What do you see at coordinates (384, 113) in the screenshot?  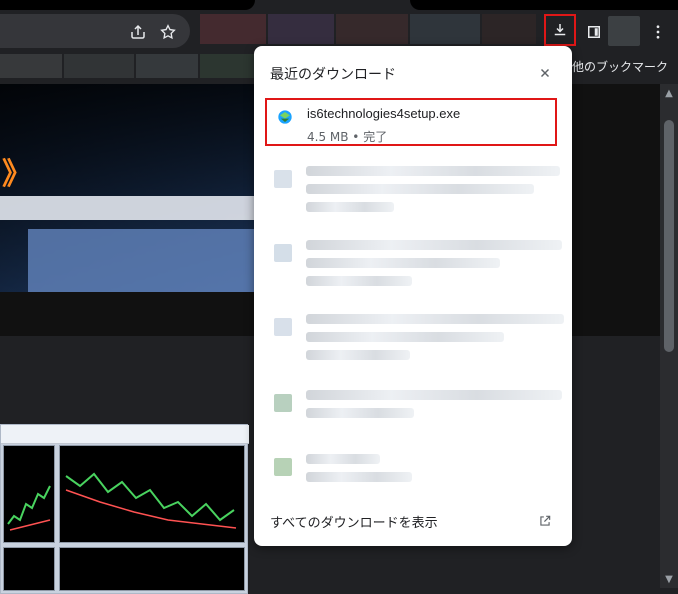 I see `download-filename: is6technologies4setup.exe` at bounding box center [384, 113].